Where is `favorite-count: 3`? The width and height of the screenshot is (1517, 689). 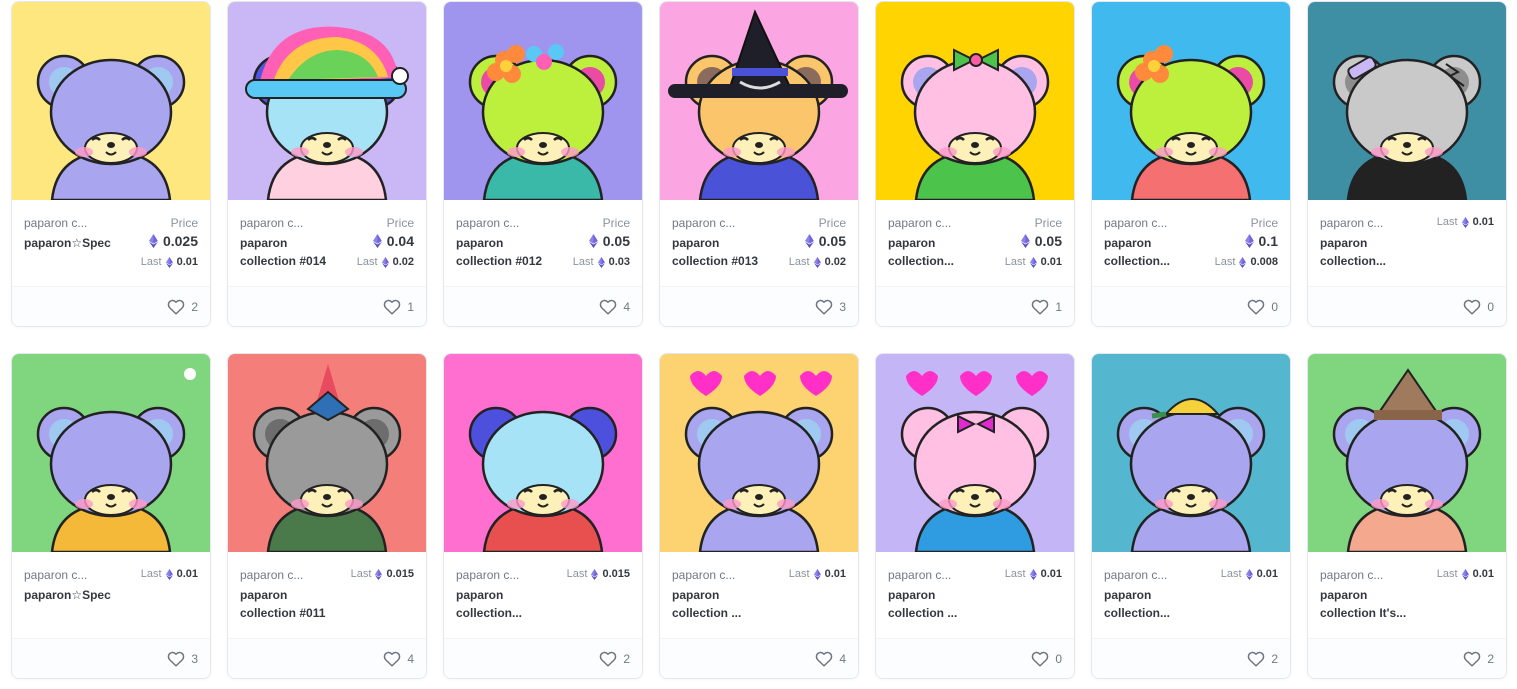 favorite-count: 3 is located at coordinates (194, 659).